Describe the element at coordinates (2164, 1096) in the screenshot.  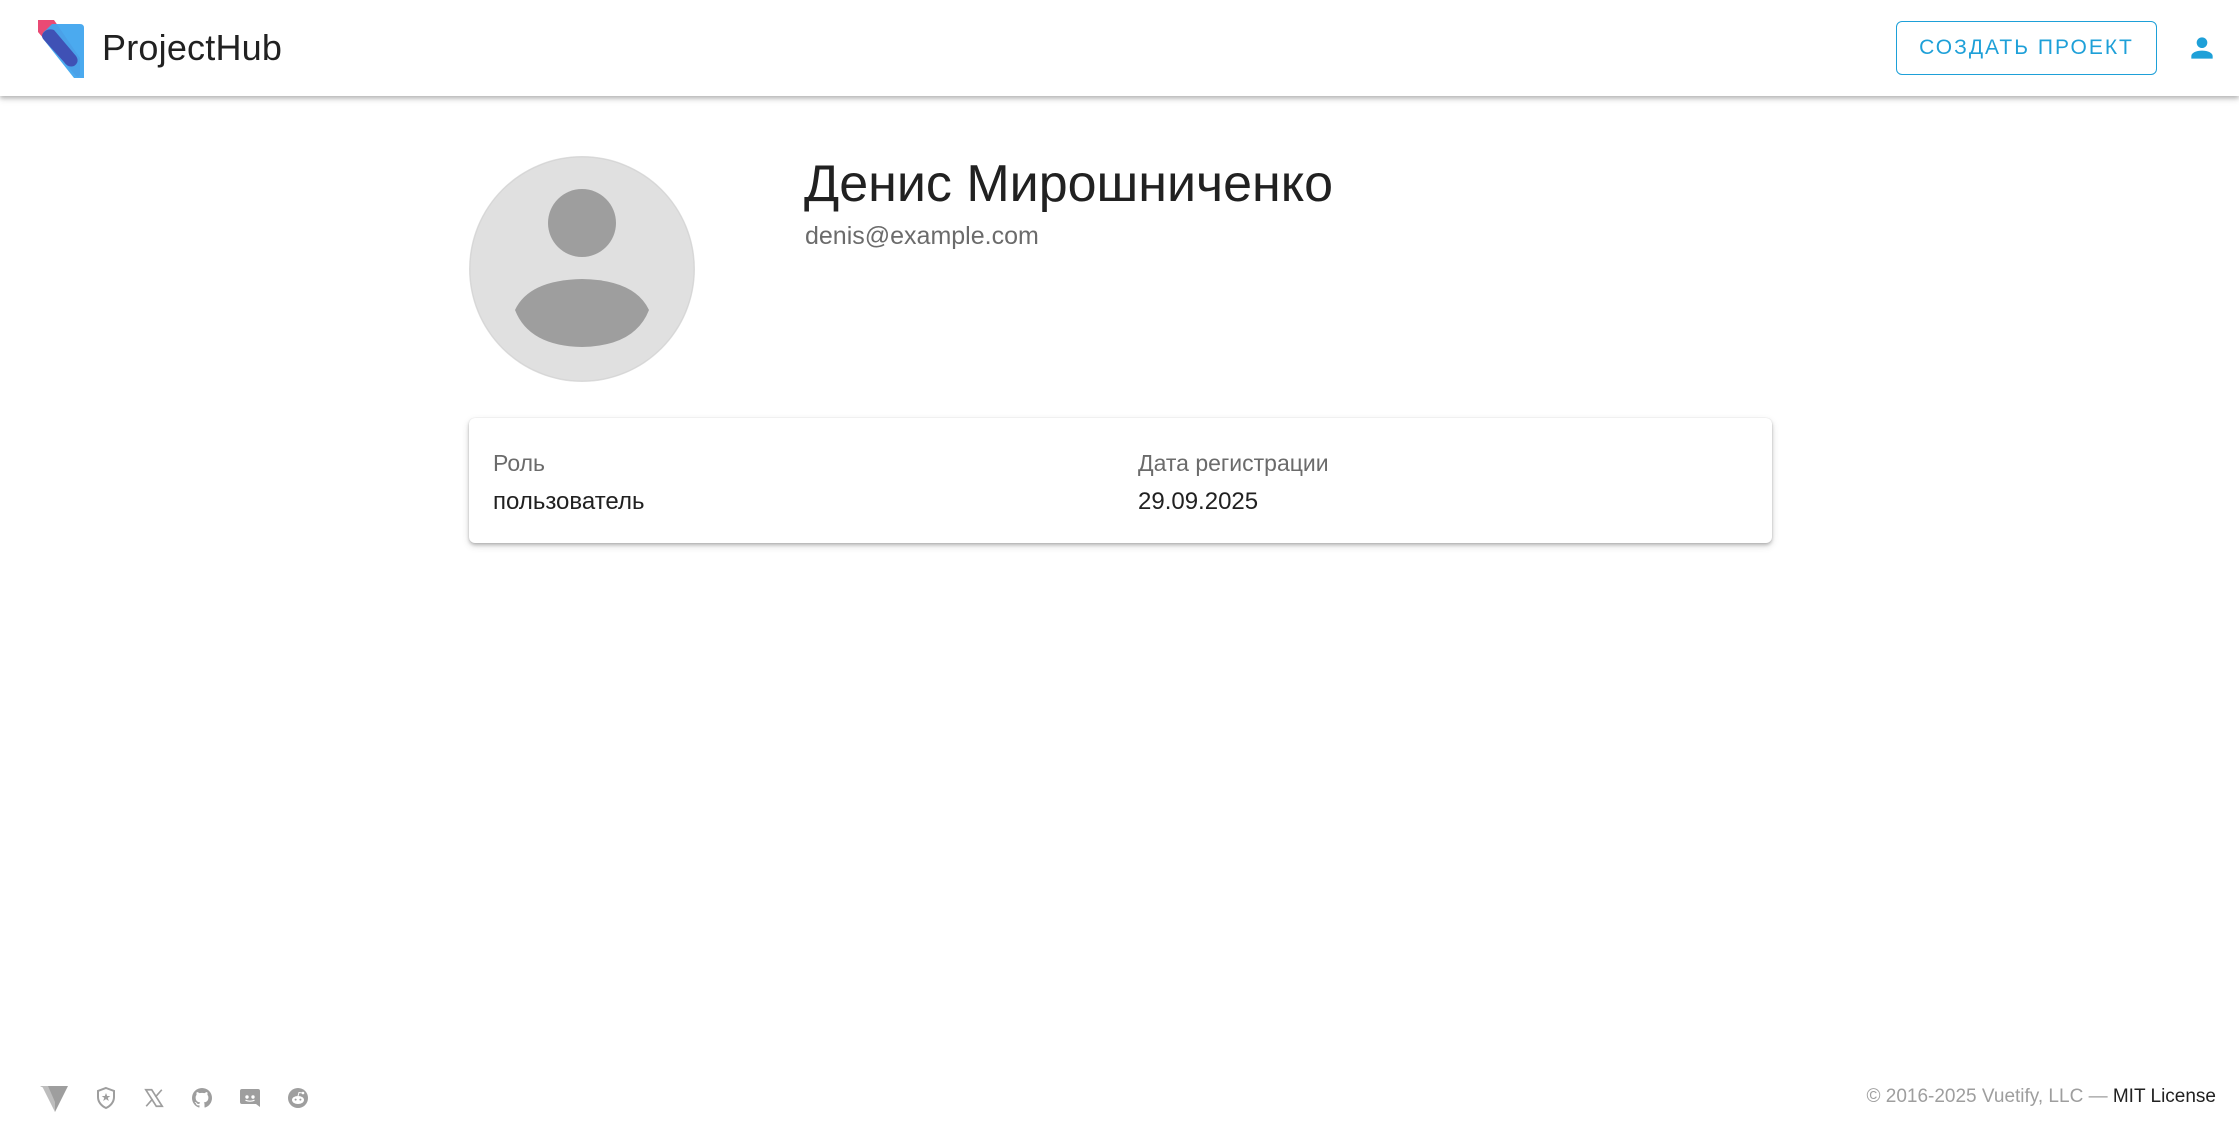
I see `mit-license-link: MIT License` at that location.